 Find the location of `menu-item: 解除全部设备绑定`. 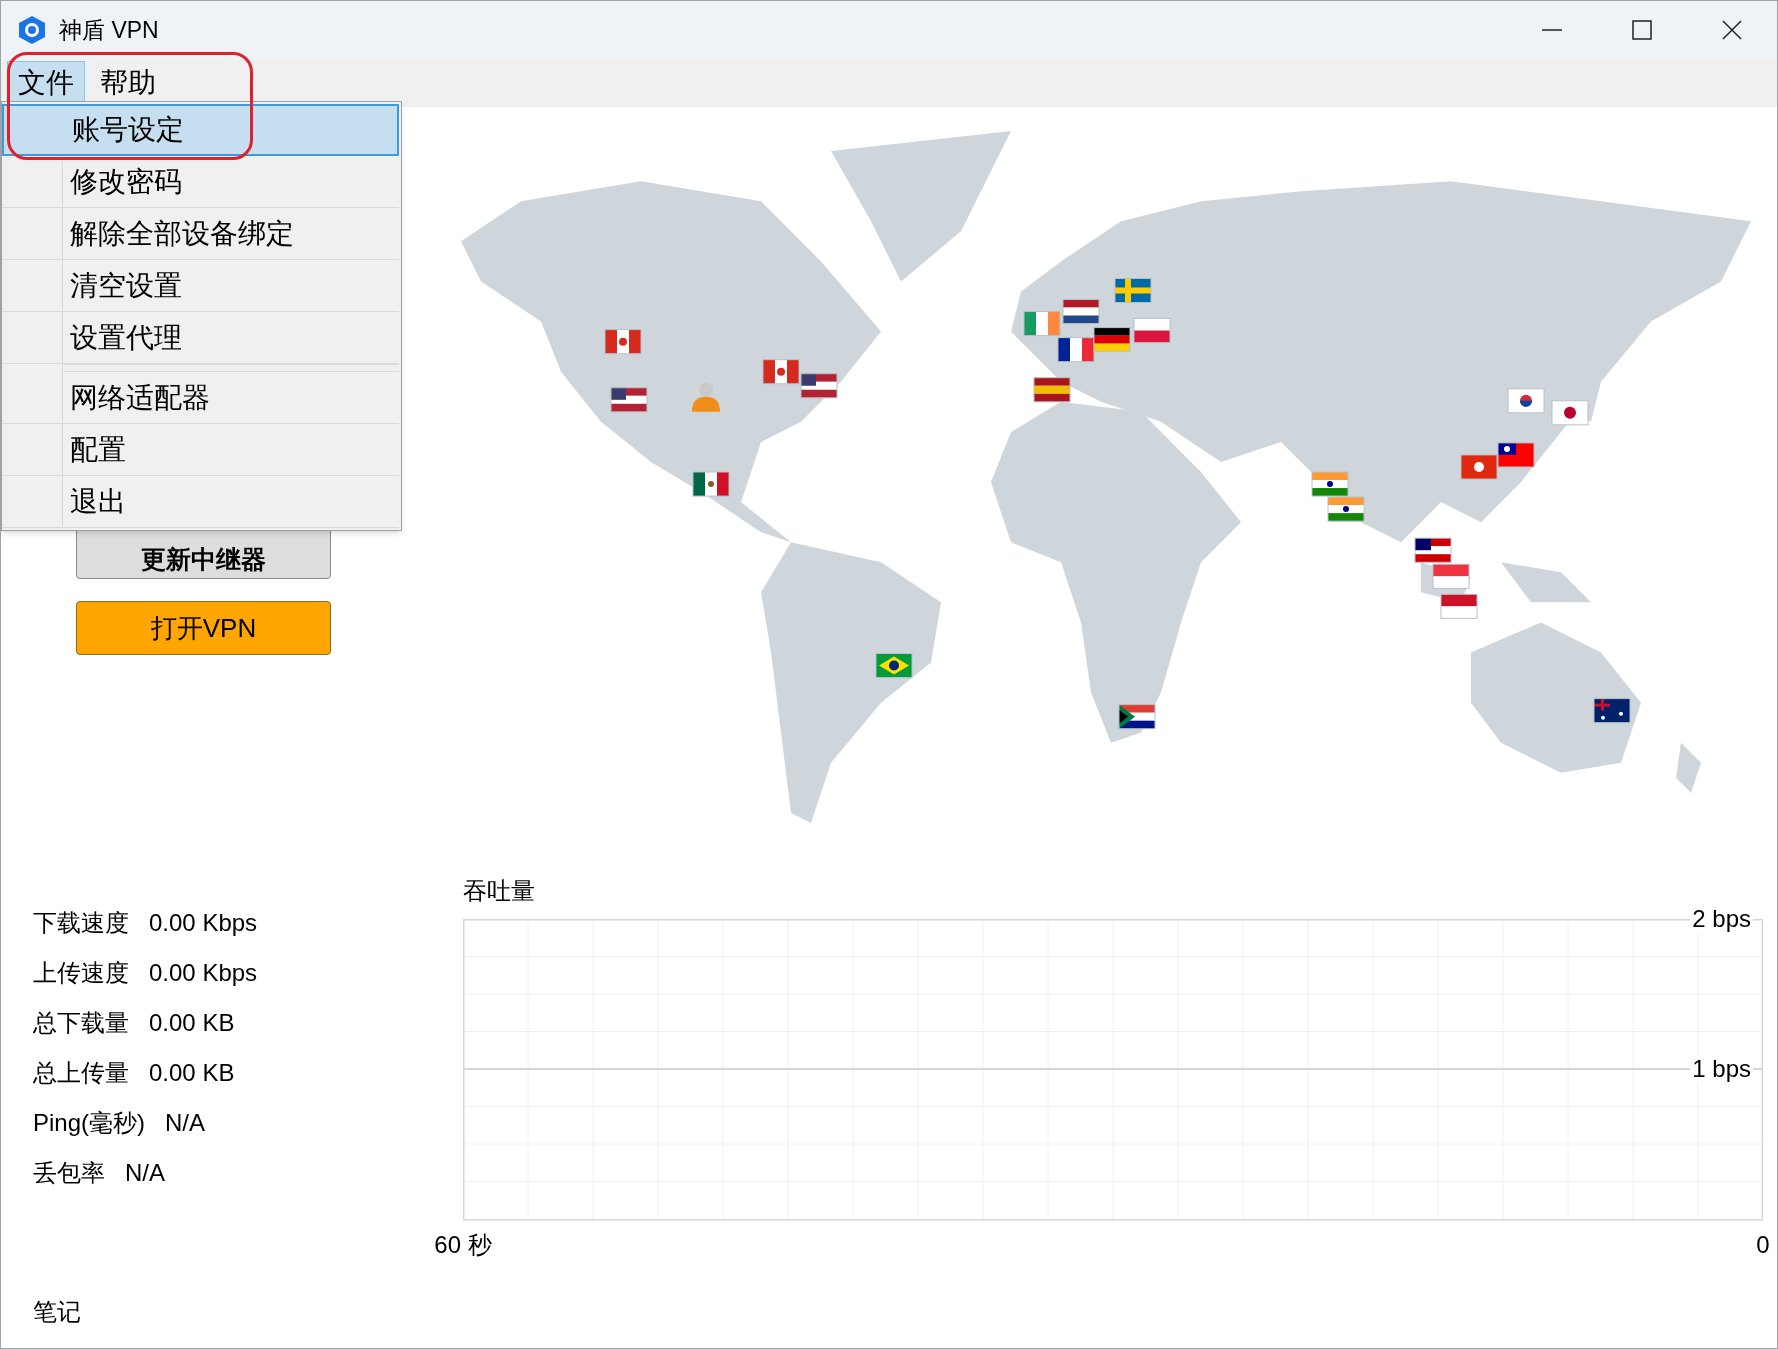

menu-item: 解除全部设备绑定 is located at coordinates (200, 234).